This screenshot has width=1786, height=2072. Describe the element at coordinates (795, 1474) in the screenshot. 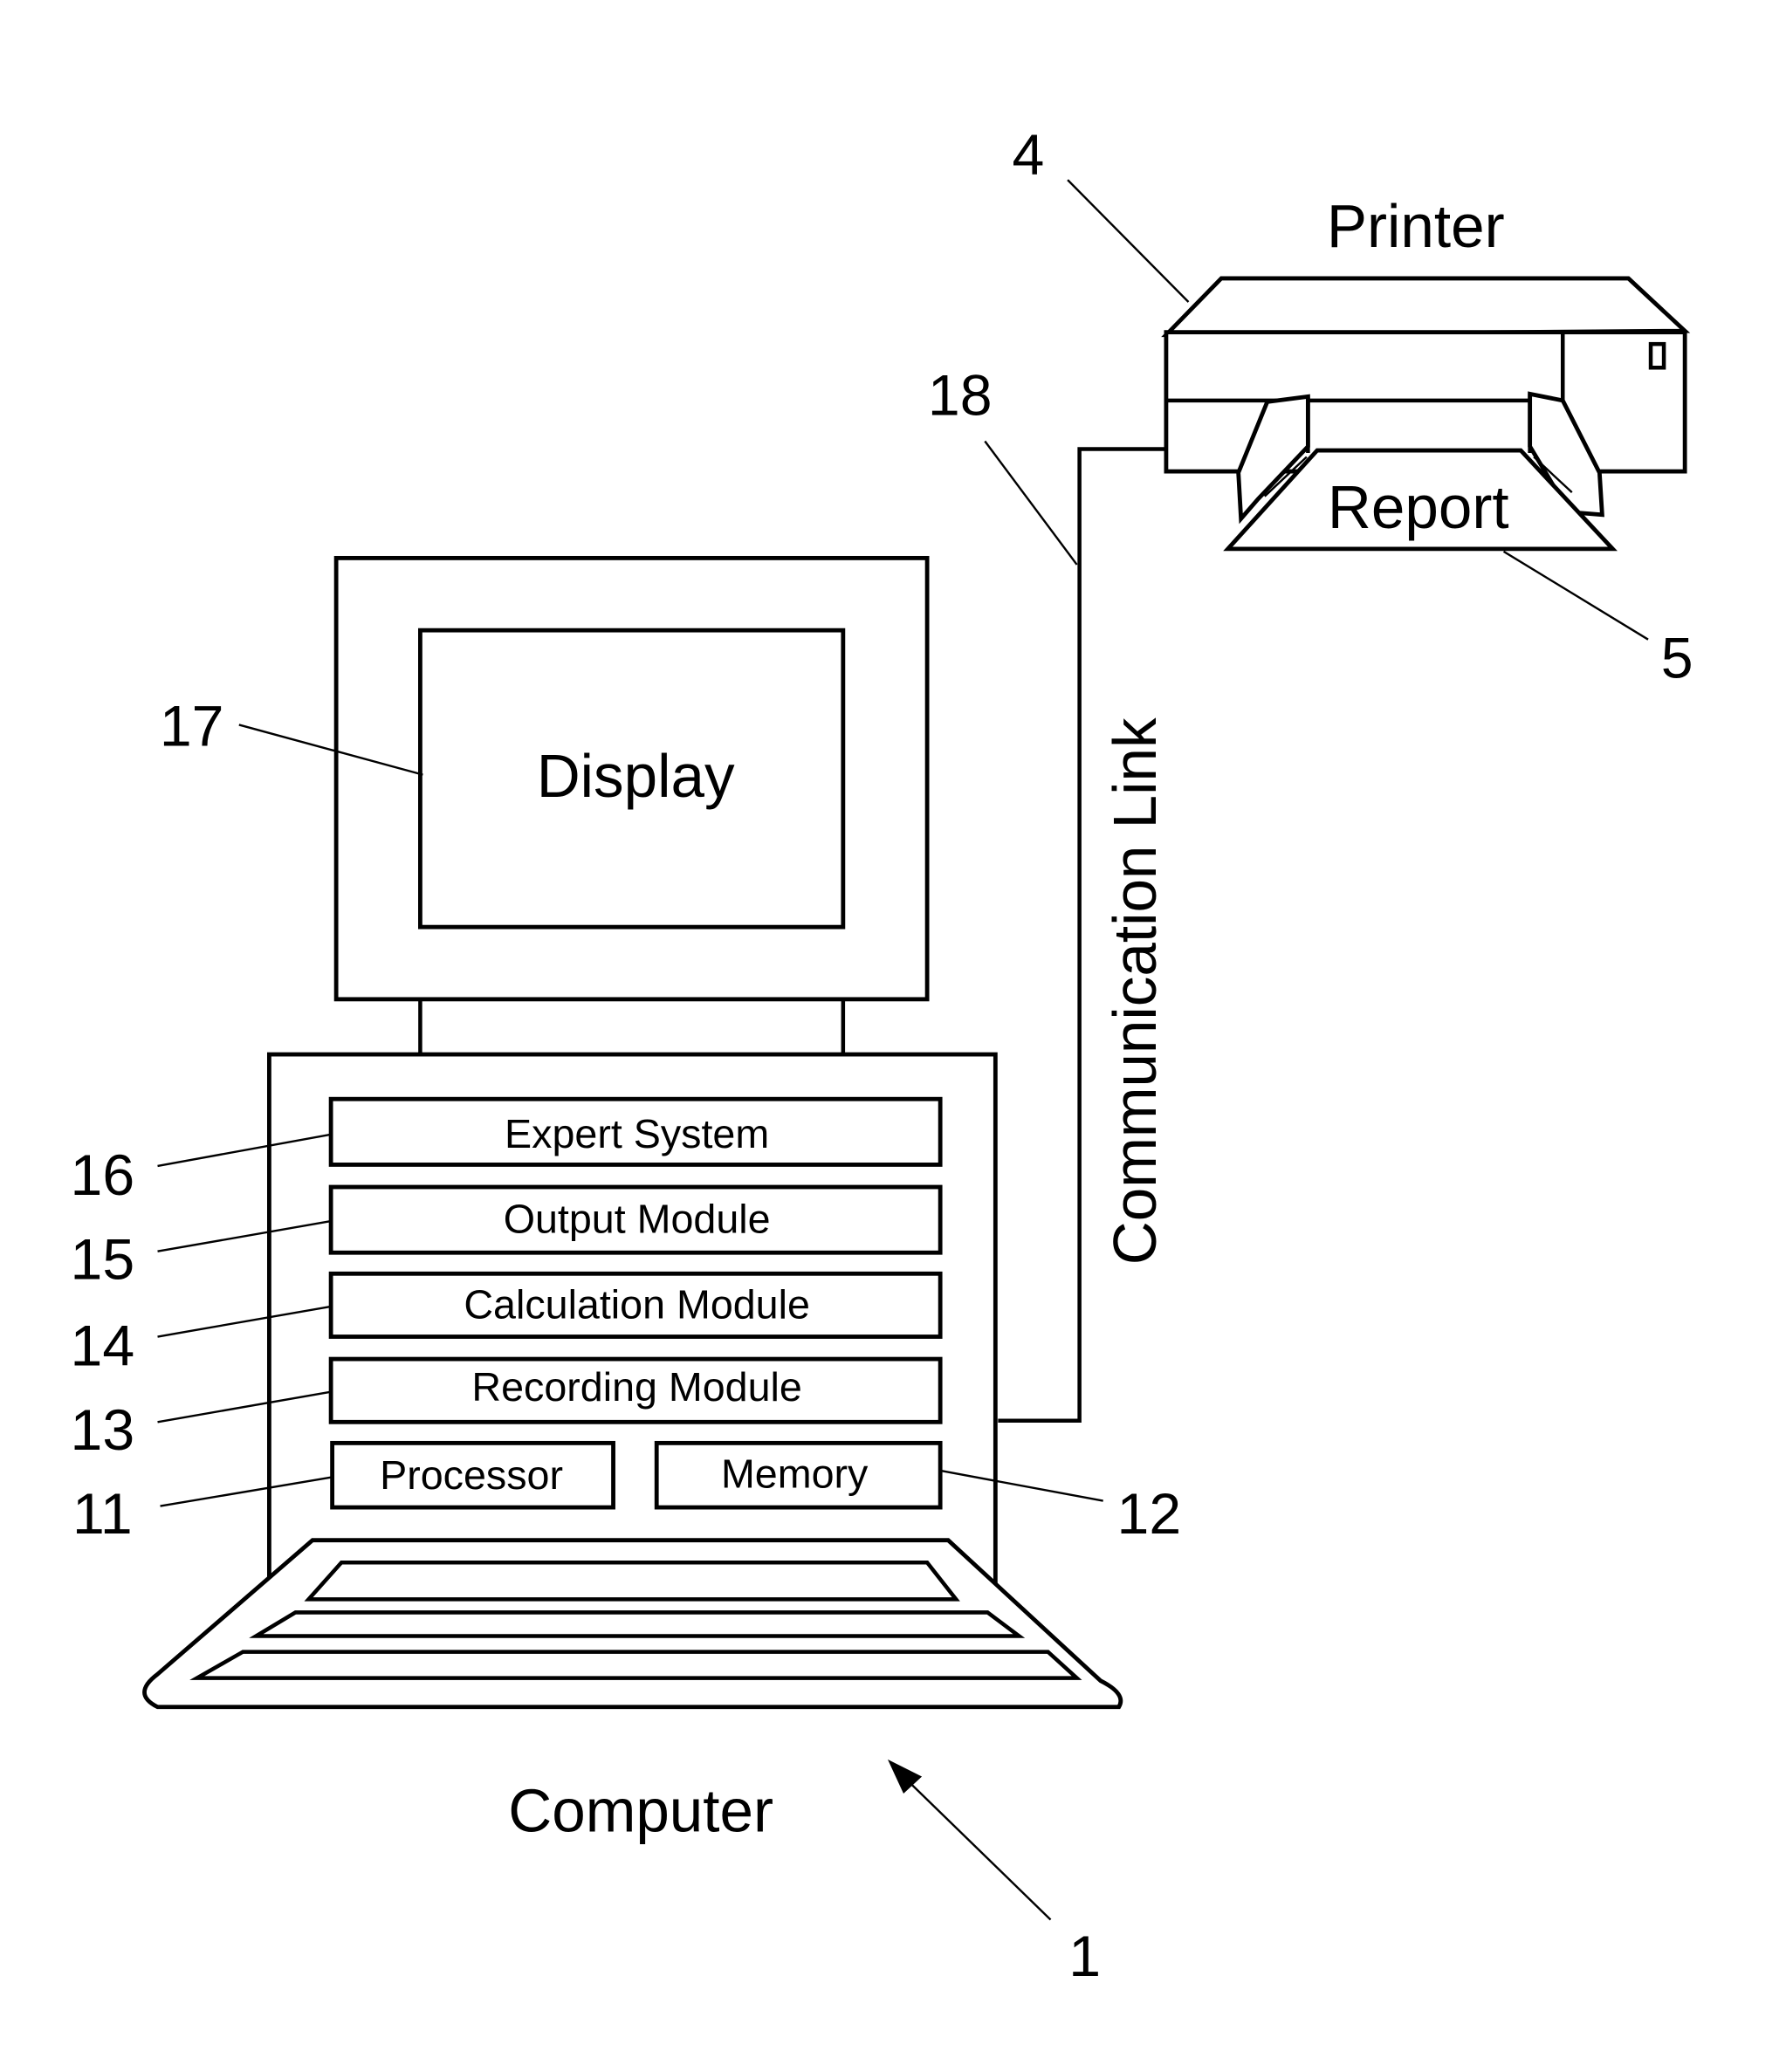

I see `memory-label: Memory` at that location.